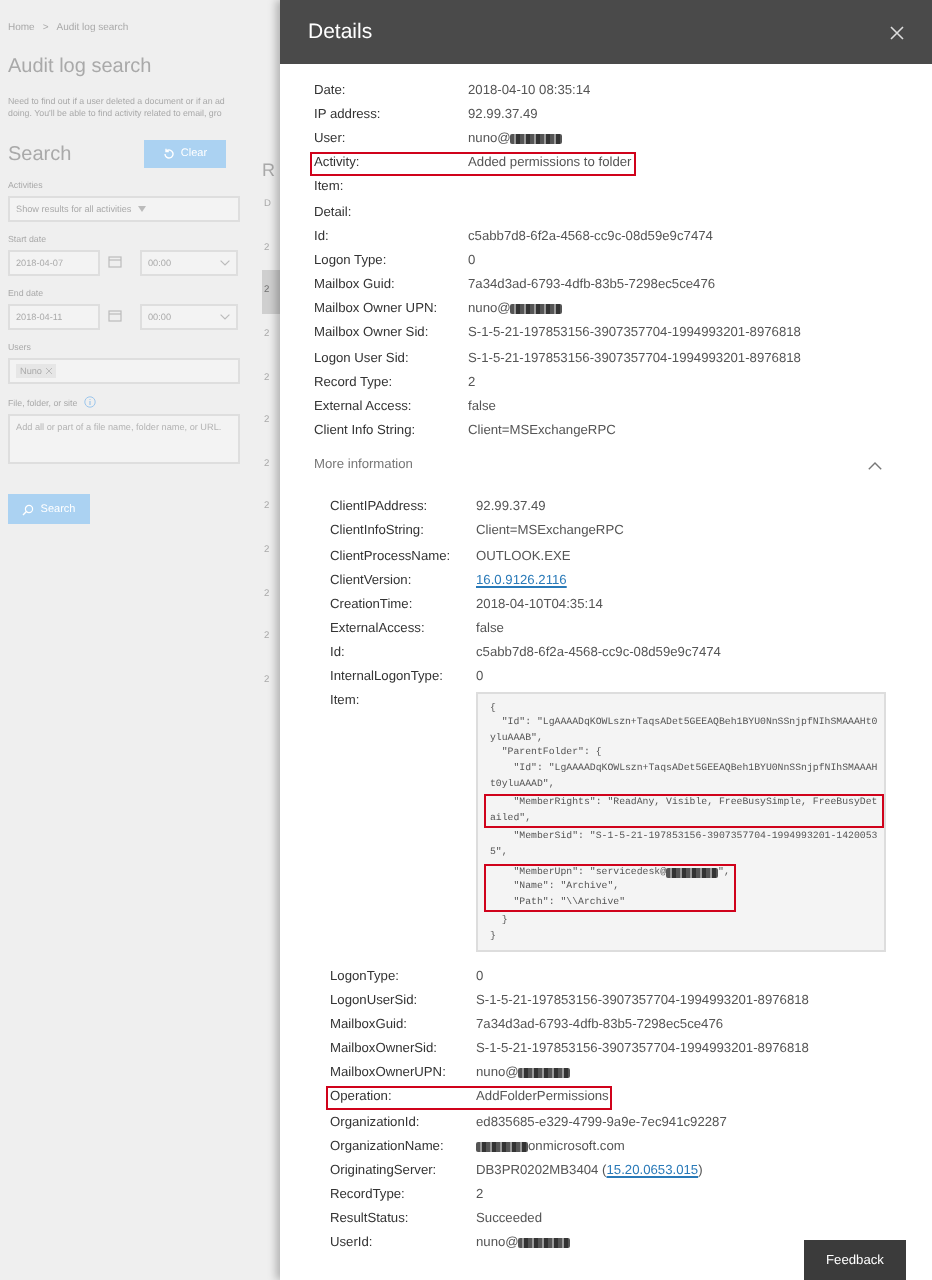 Image resolution: width=932 pixels, height=1280 pixels. I want to click on chevron-up-icon, so click(875, 465).